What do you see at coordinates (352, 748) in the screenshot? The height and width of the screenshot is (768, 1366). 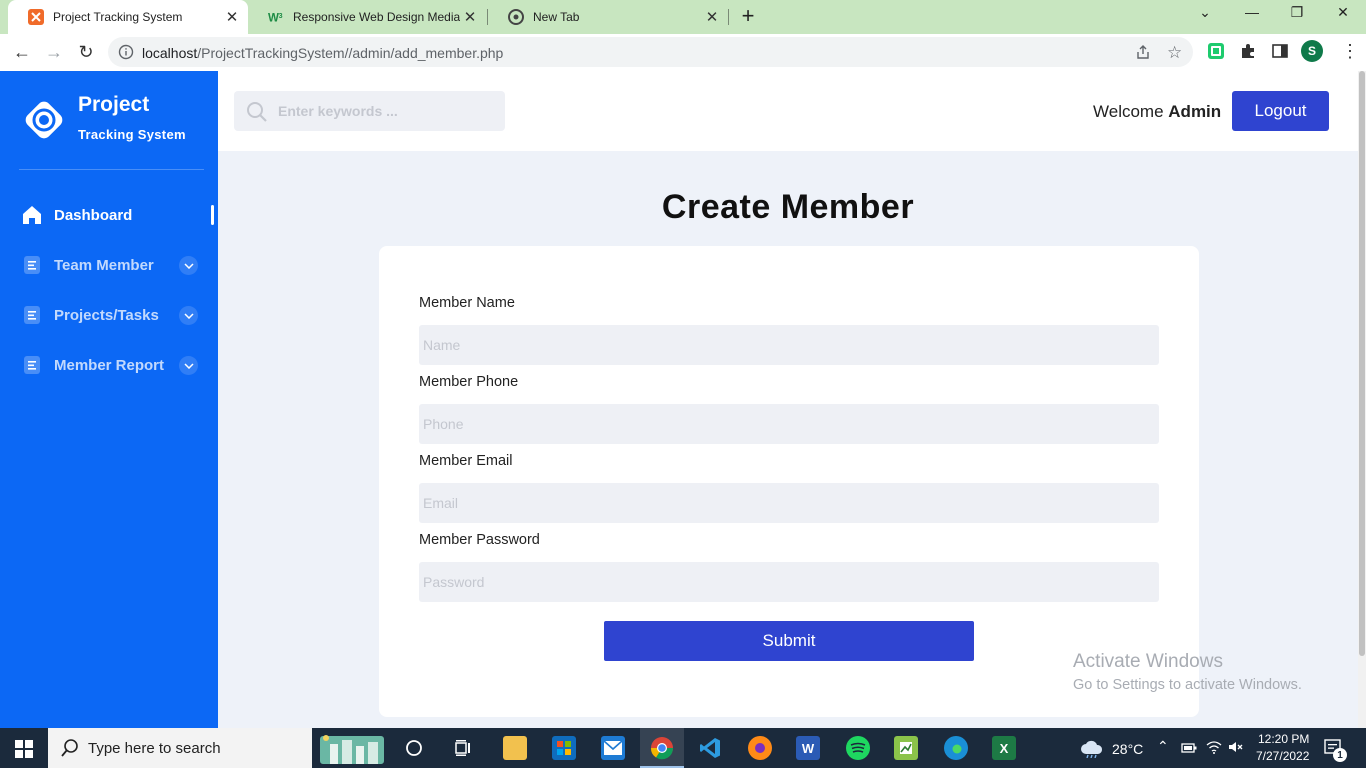 I see `search-highlight-icon` at bounding box center [352, 748].